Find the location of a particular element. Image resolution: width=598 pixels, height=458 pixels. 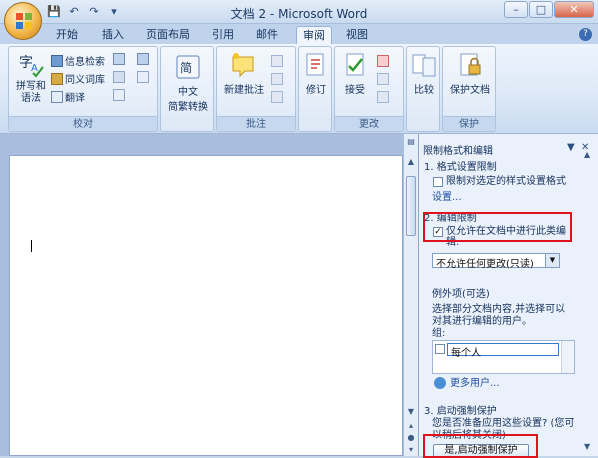

accept-button: 接受 is located at coordinates (355, 73).